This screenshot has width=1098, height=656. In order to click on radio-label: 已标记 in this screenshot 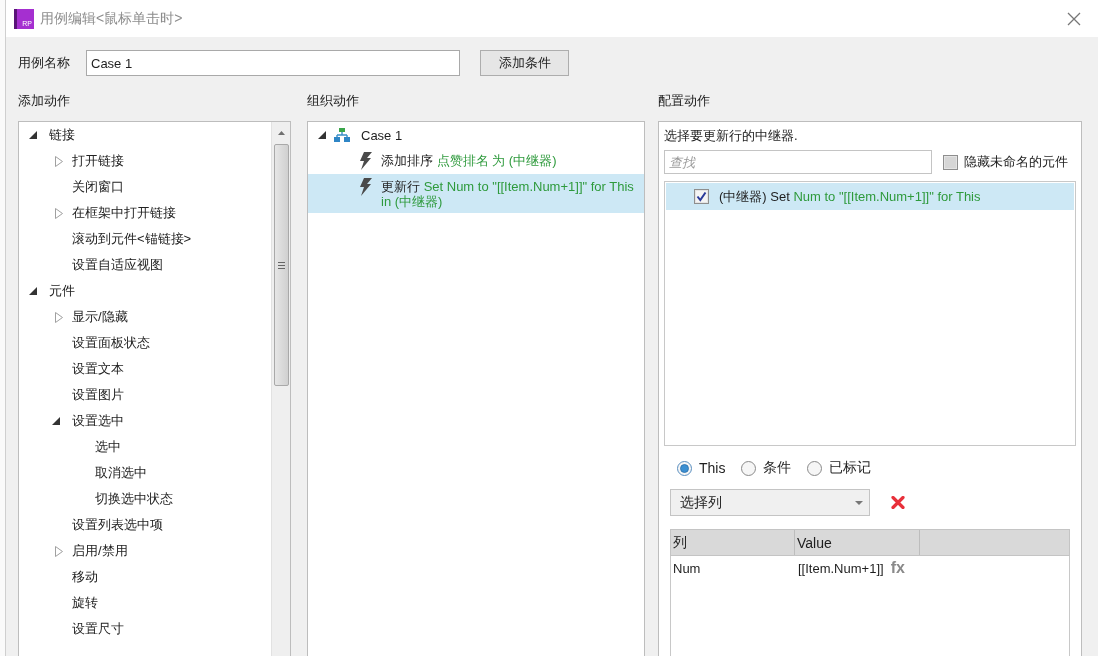, I will do `click(850, 468)`.